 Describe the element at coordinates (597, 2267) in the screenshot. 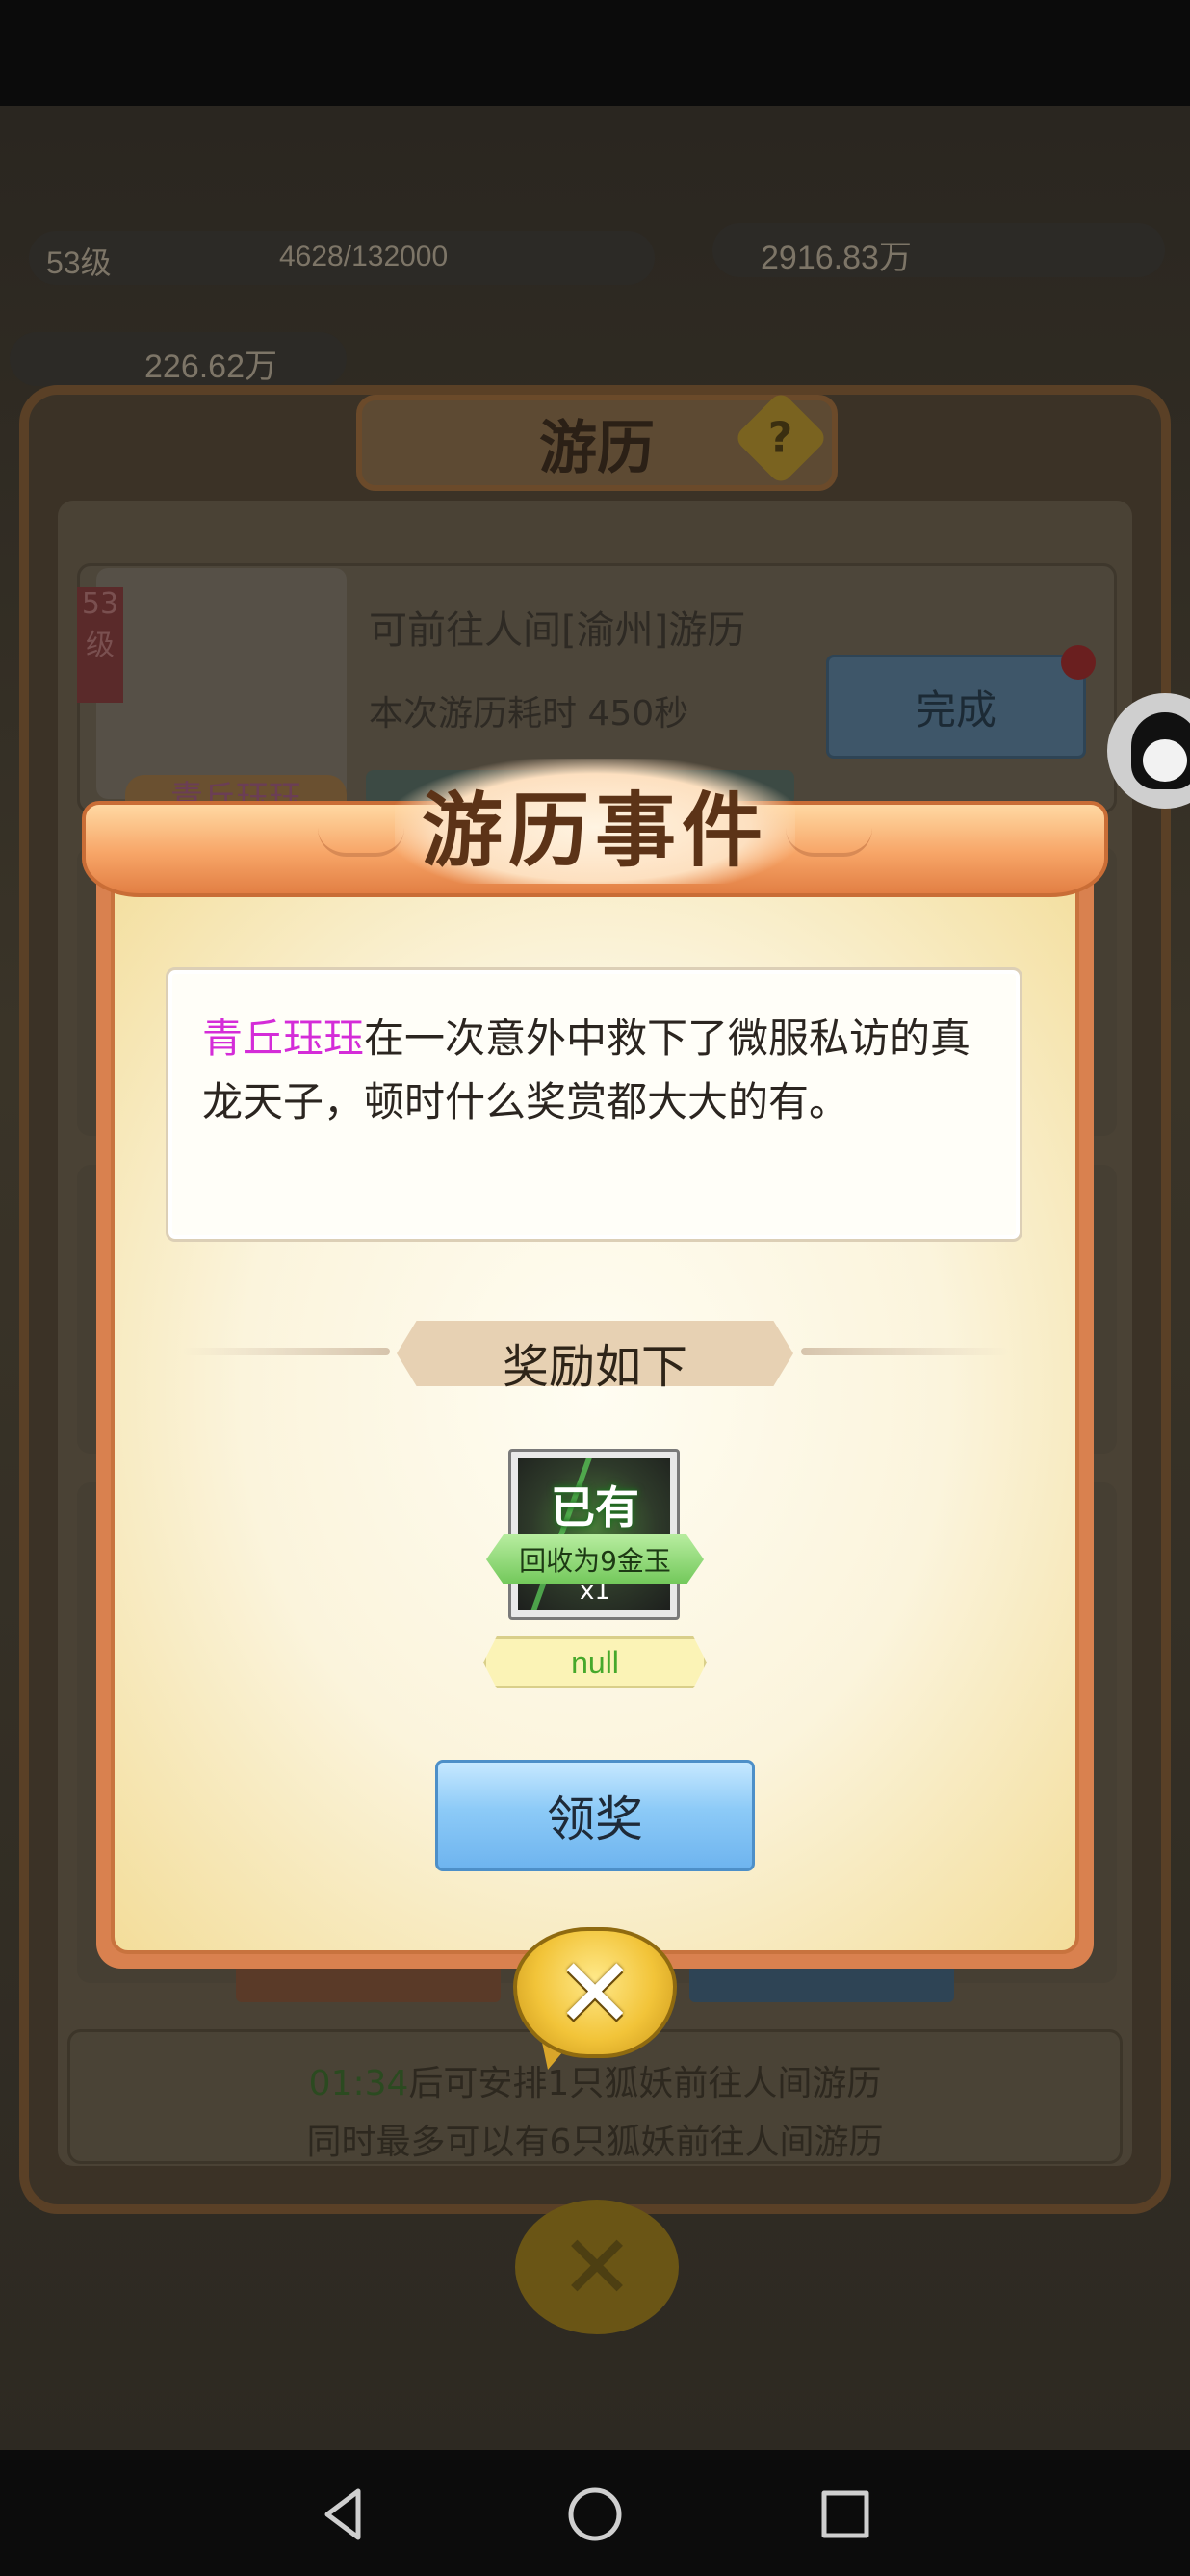

I see `background-close-icon: ✕` at that location.